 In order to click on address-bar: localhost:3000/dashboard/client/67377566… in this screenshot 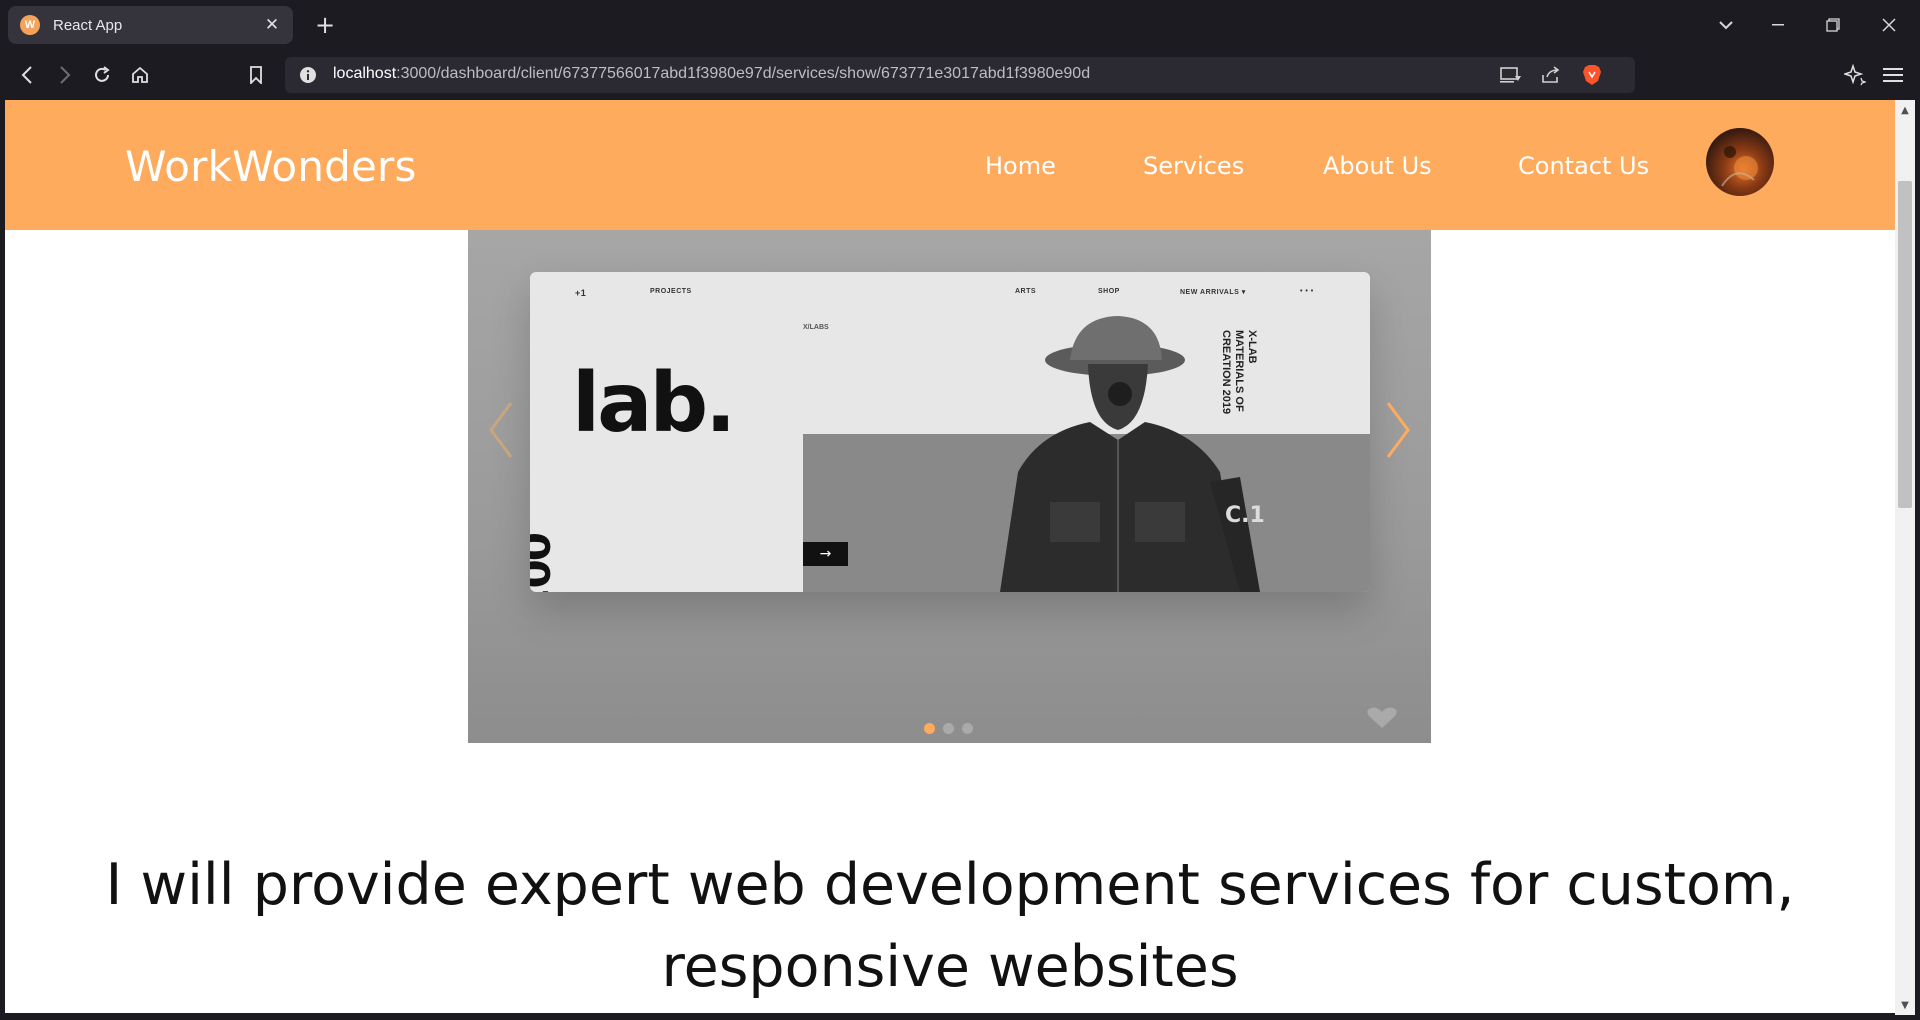, I will do `click(960, 75)`.